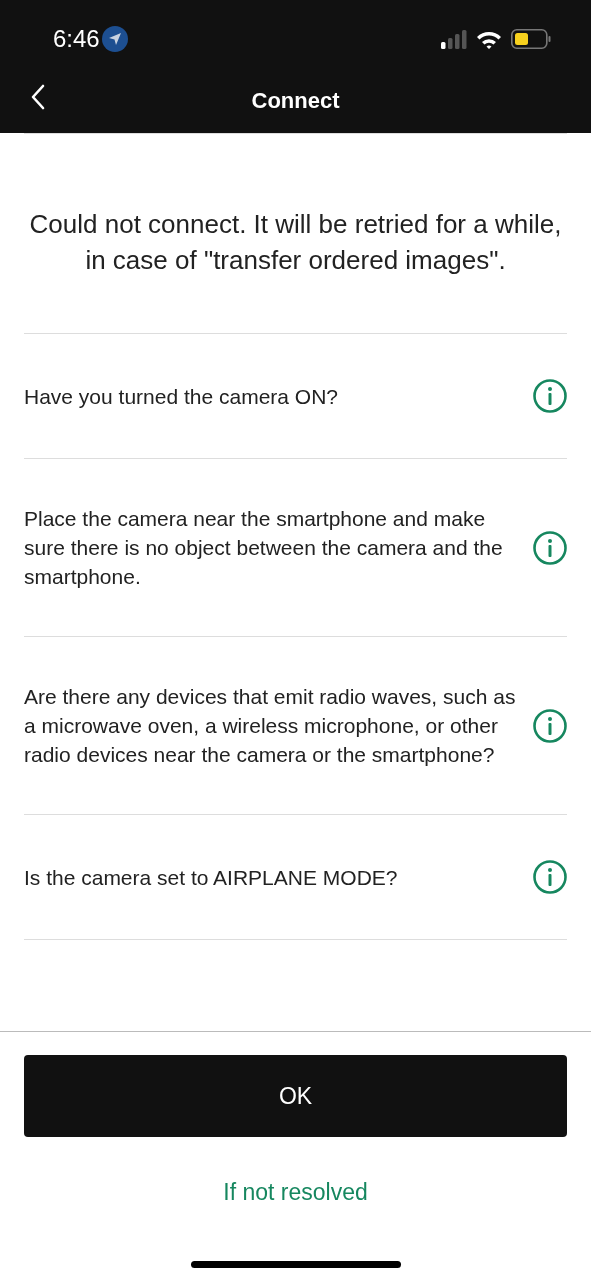  I want to click on location-icon, so click(114, 39).